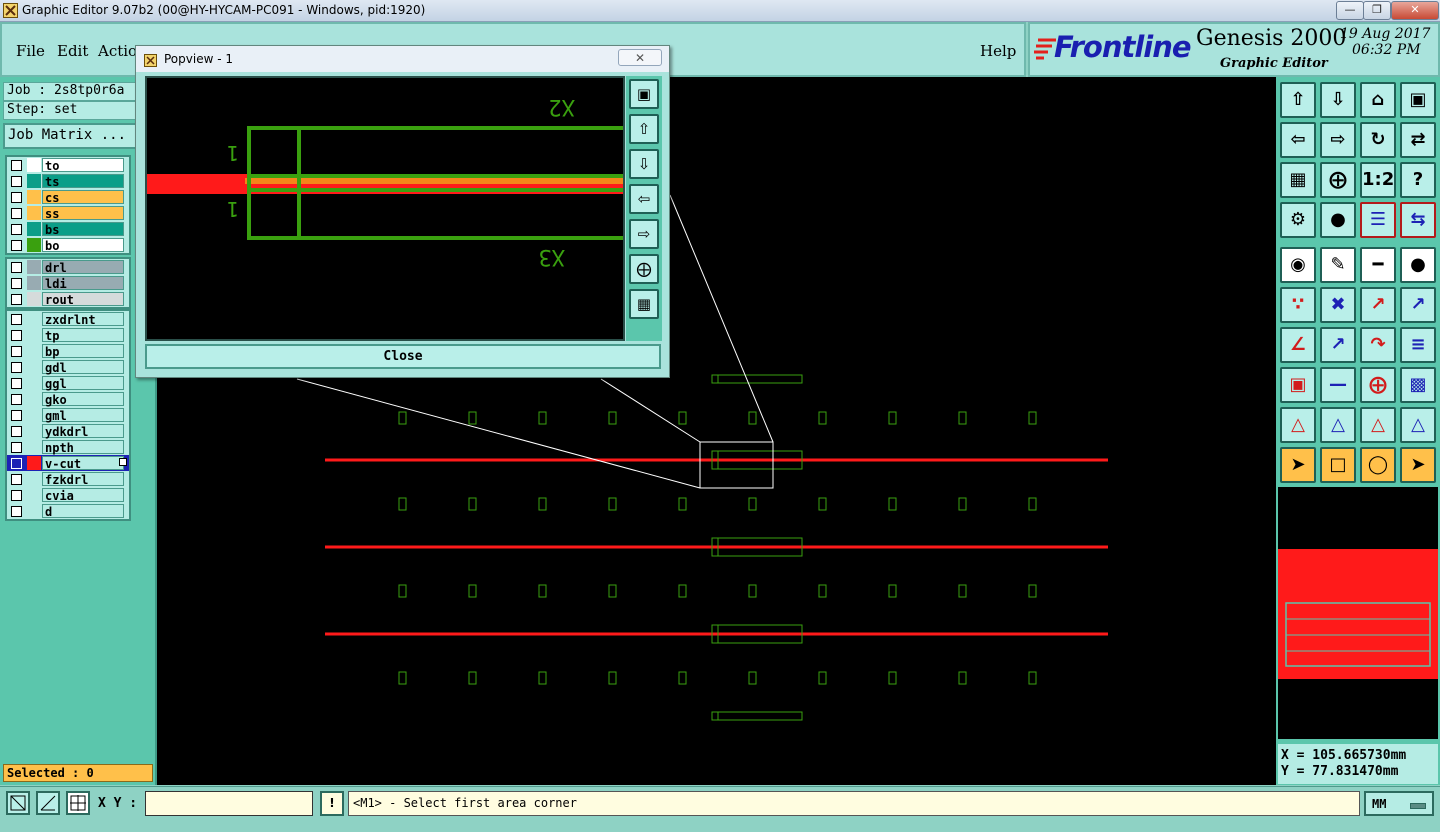 This screenshot has width=1440, height=832. I want to click on layer-row-gdl: gdl, so click(68, 367).